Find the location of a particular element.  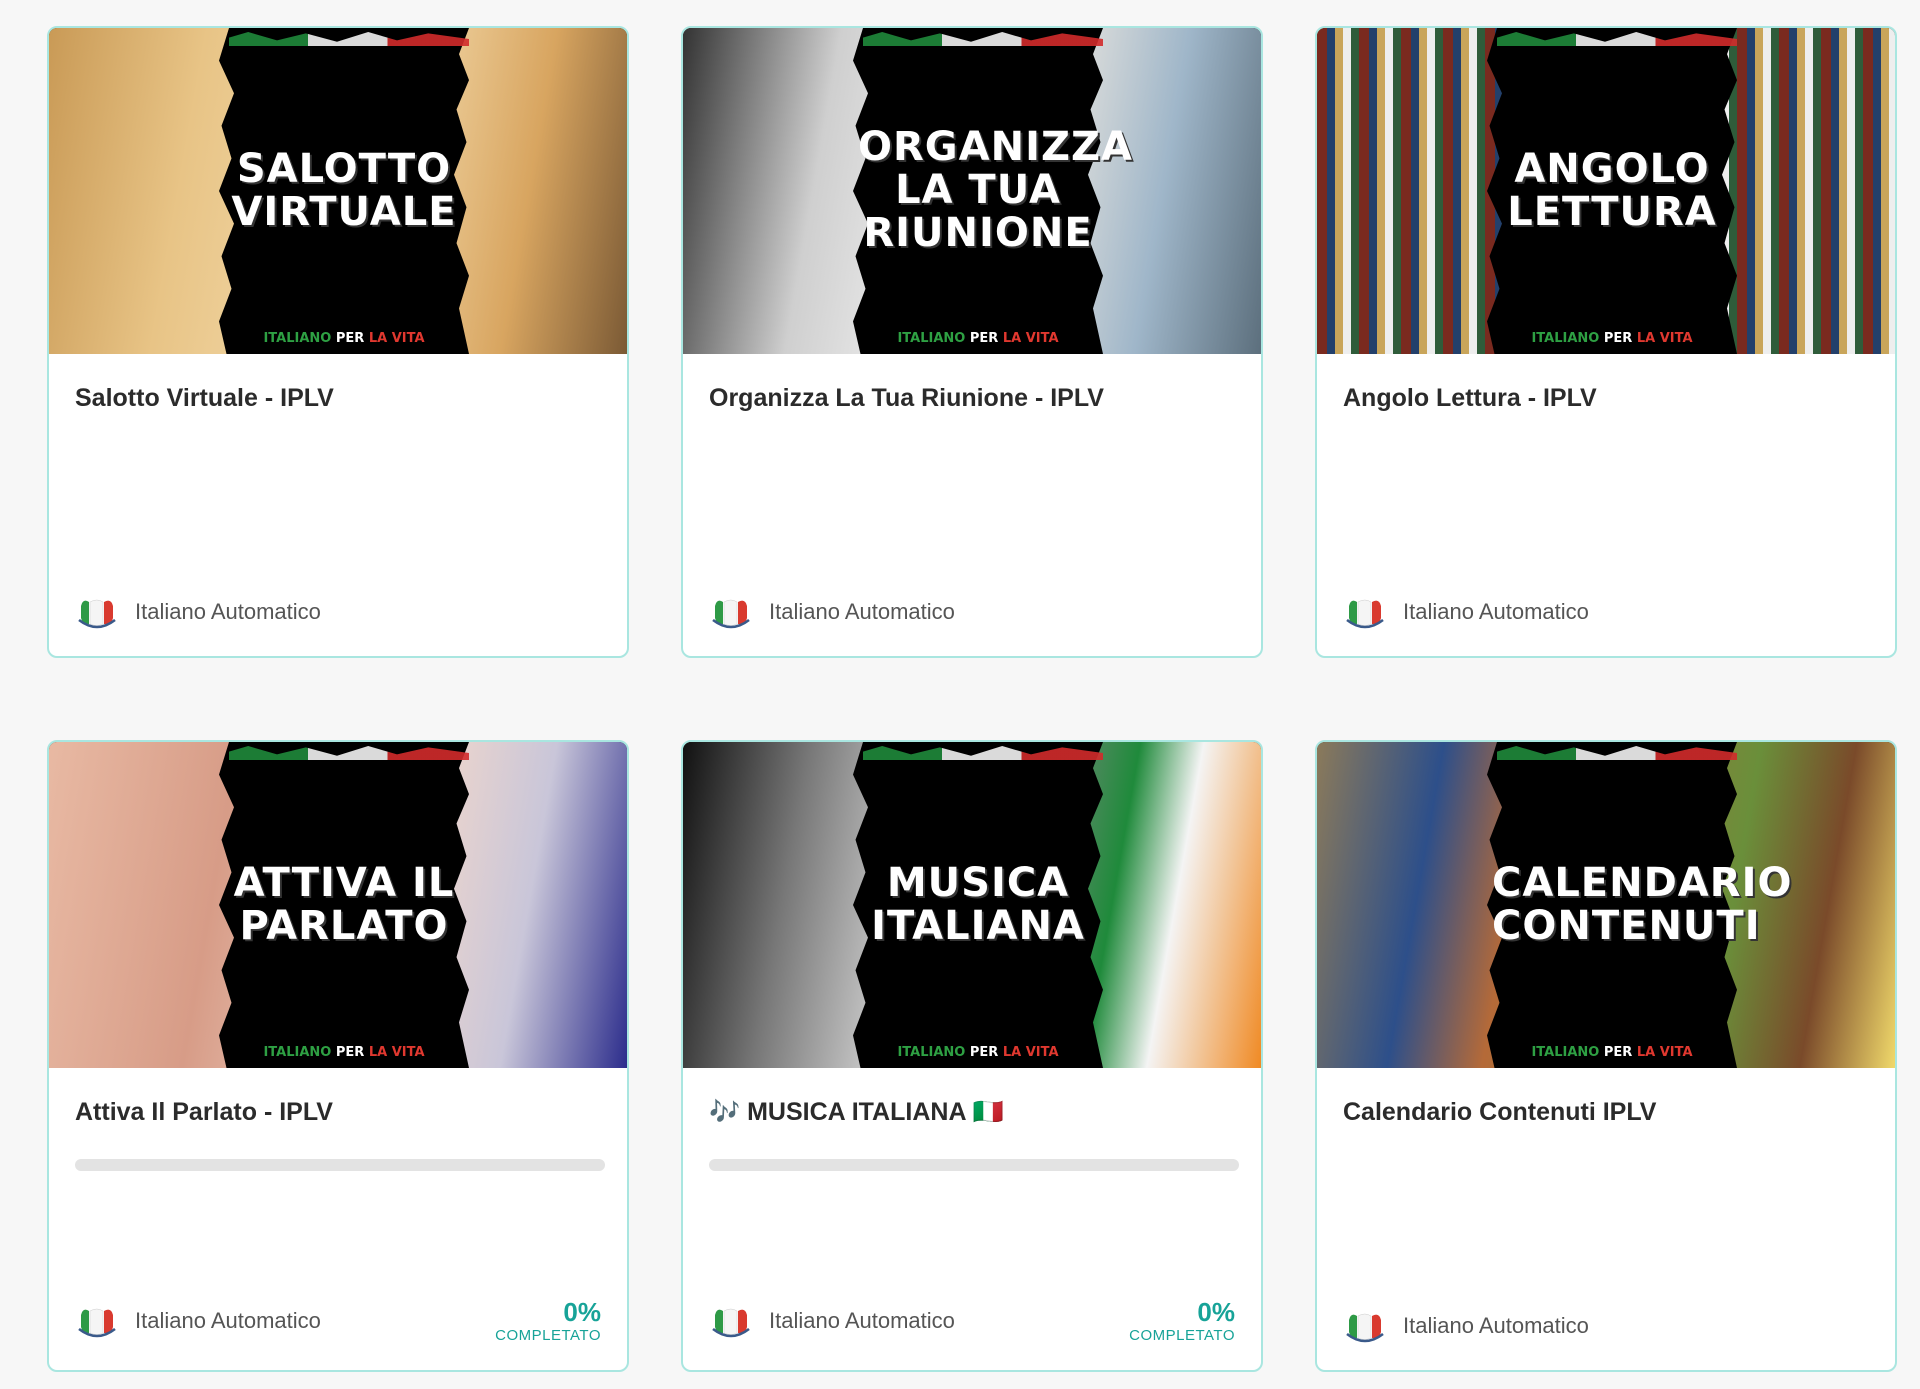

course-title: 🎶 MUSICA ITALIANA 🇮🇹 is located at coordinates (972, 1112).